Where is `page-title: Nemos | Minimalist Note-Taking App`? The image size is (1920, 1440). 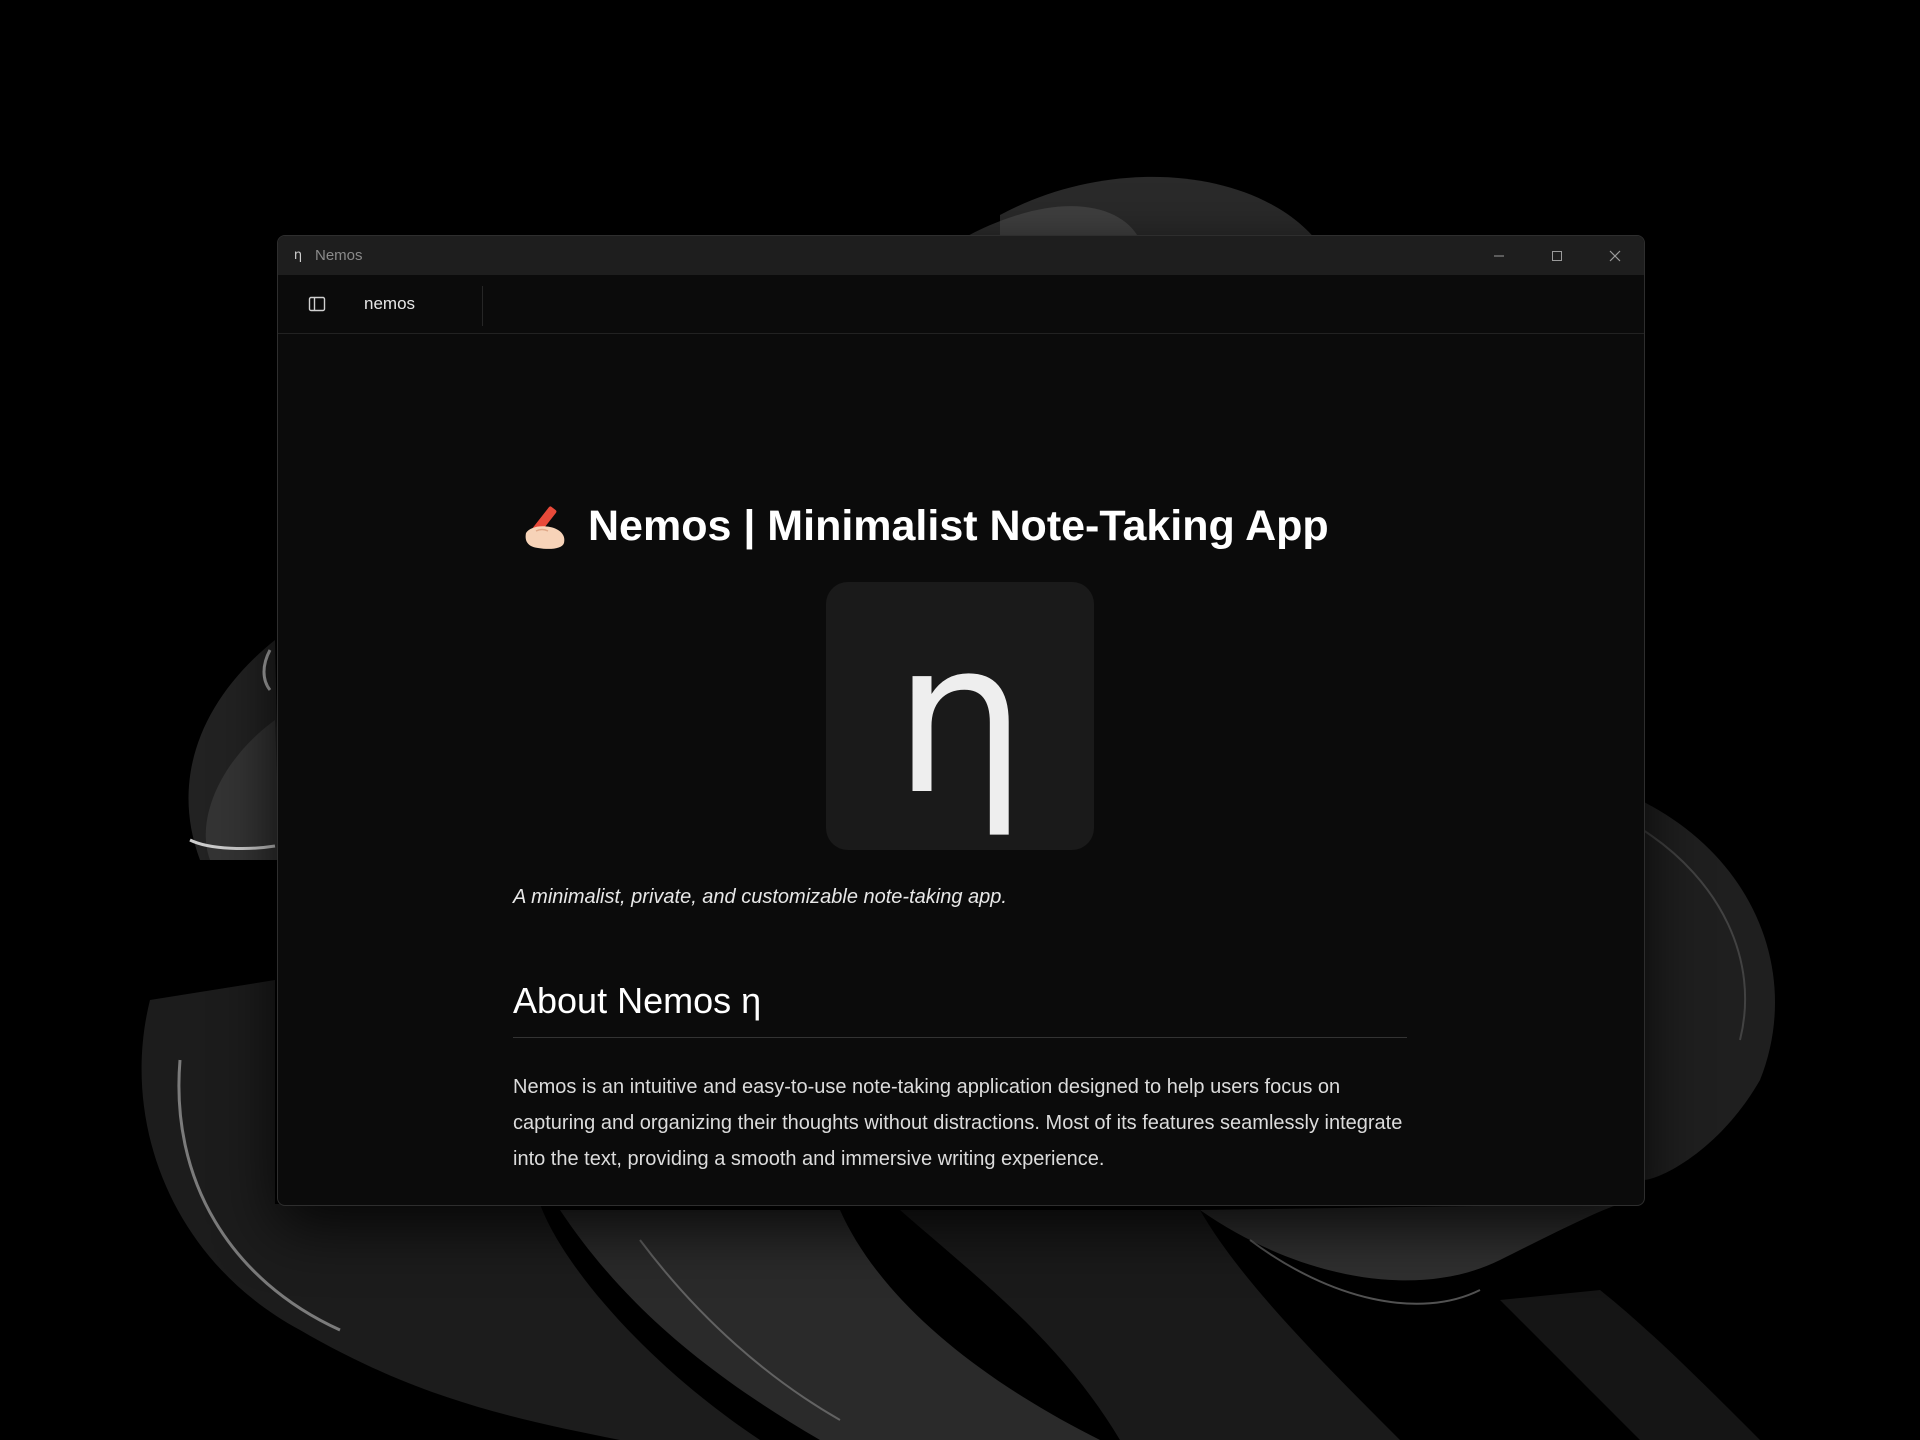
page-title: Nemos | Minimalist Note-Taking App is located at coordinates (924, 526).